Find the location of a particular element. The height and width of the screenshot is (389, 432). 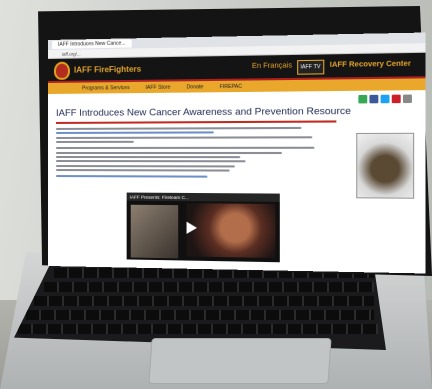

recovery-center-link: IAFF Recovery Center is located at coordinates (370, 64).